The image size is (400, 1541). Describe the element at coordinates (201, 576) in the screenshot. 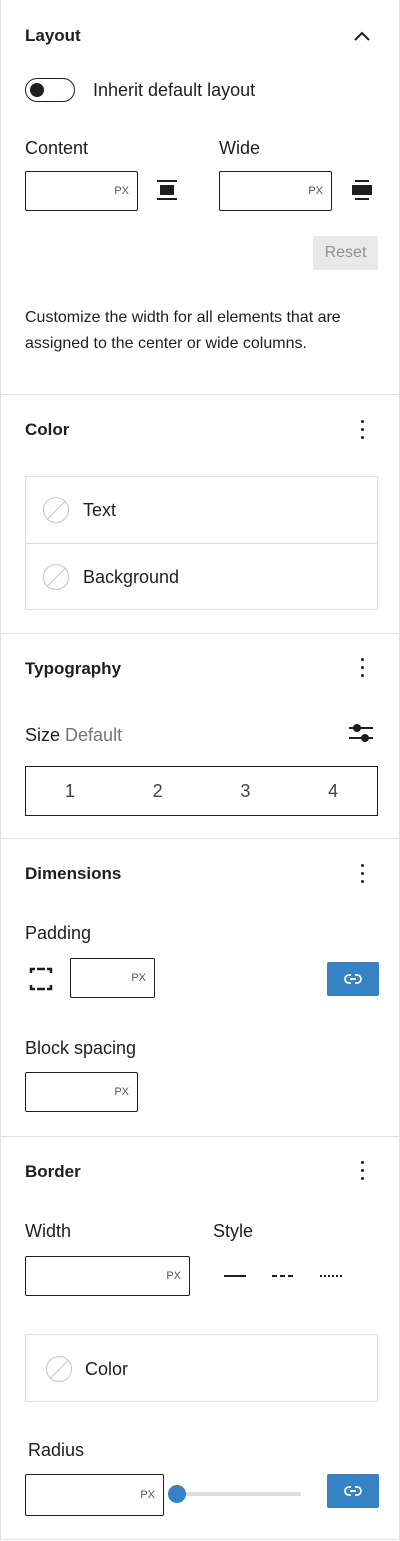

I see `color-item-background: Background` at that location.